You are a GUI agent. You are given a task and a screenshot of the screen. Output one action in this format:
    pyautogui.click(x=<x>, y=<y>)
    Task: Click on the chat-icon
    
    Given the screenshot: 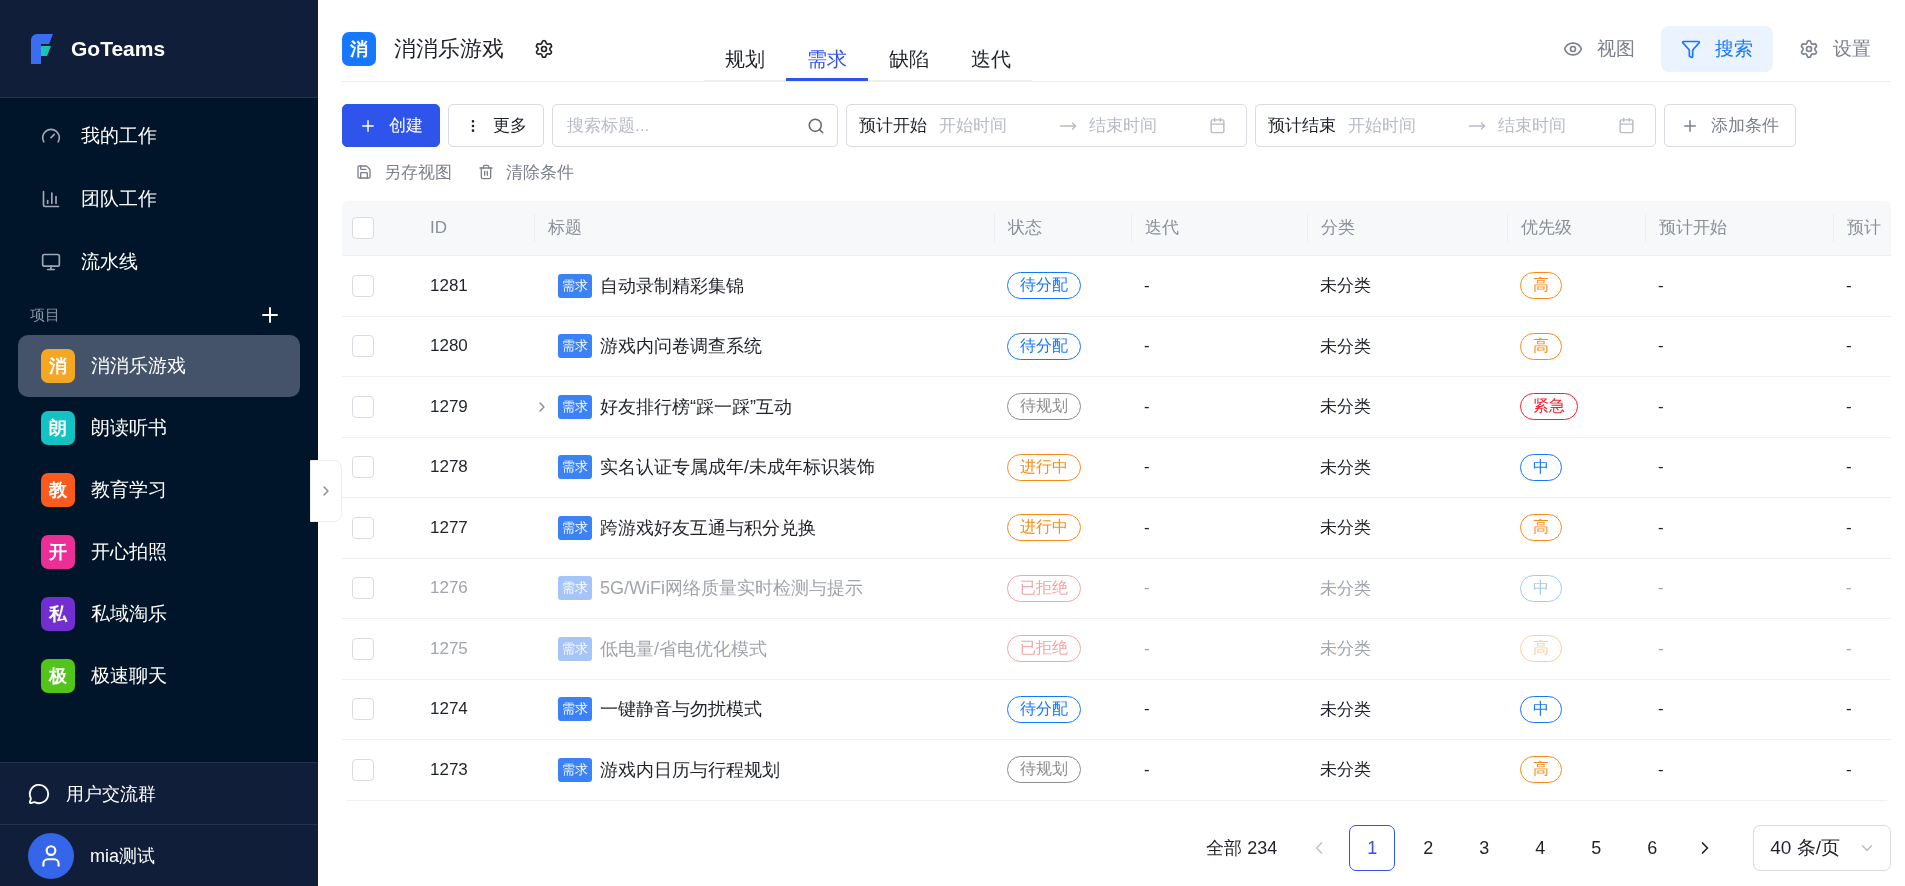 What is the action you would take?
    pyautogui.click(x=39, y=793)
    